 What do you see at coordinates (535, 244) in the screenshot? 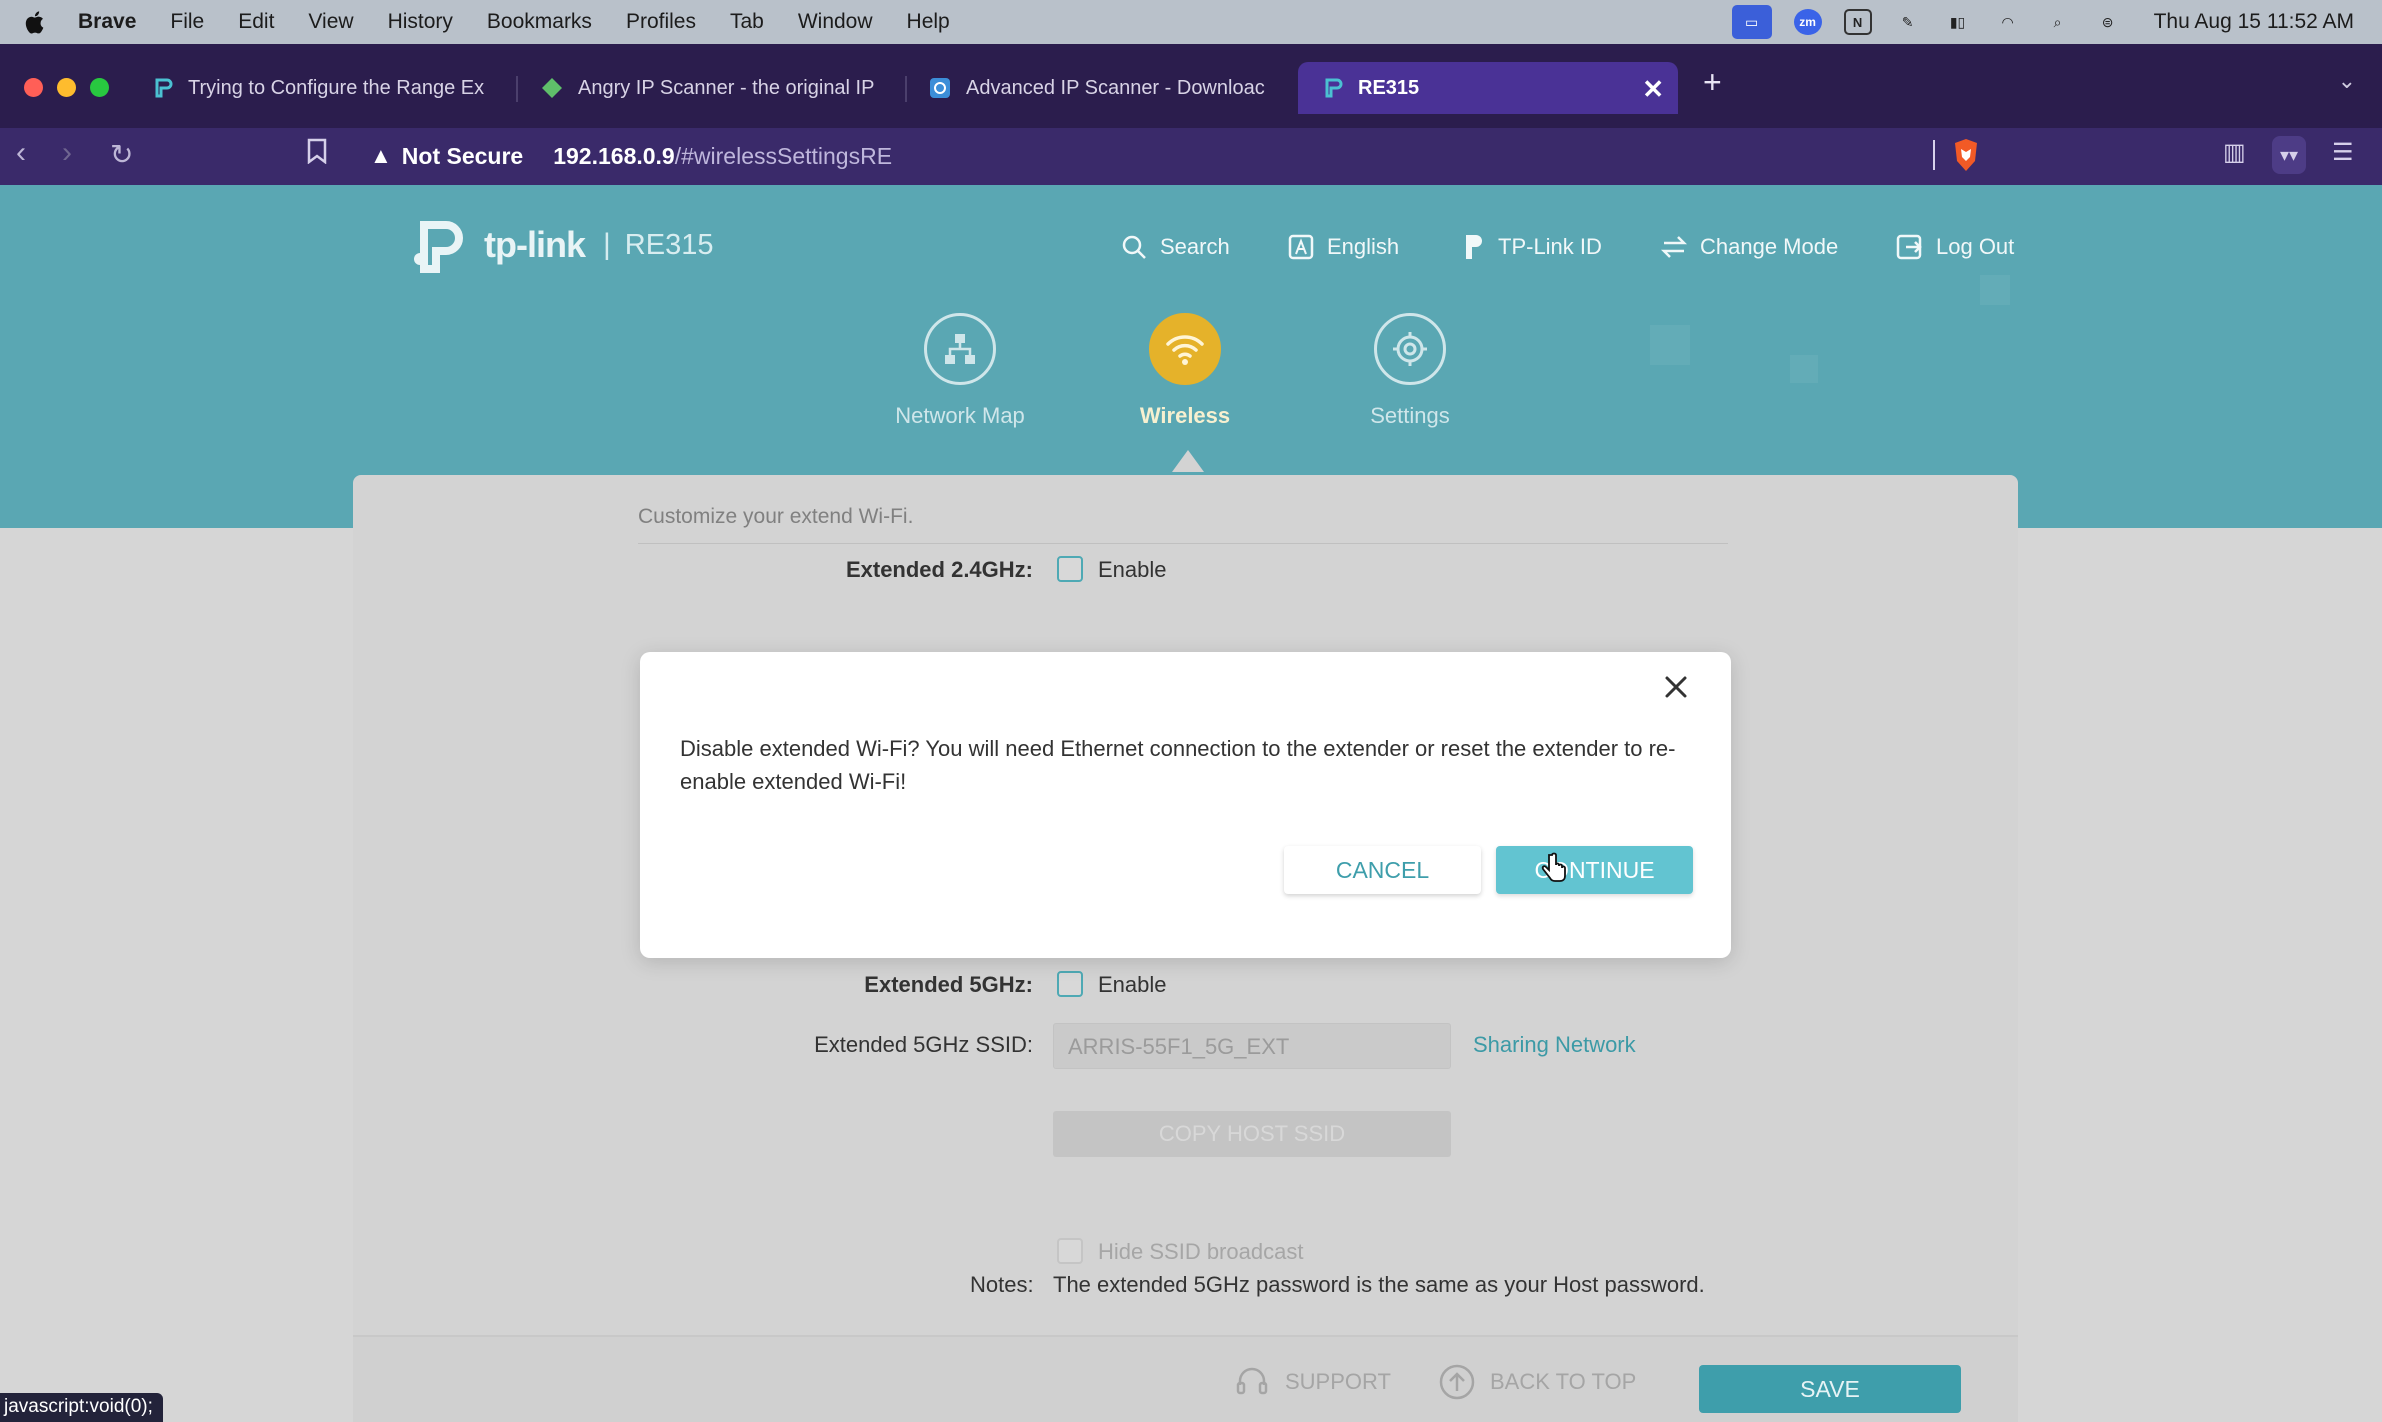
I see `brand-name: tp-link` at bounding box center [535, 244].